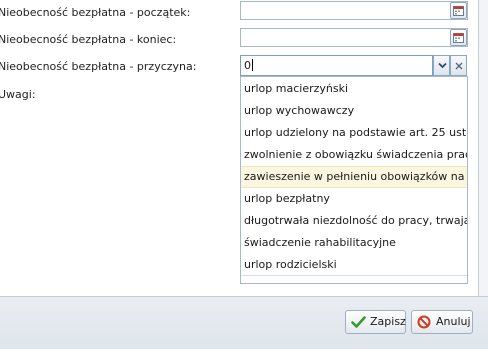 This screenshot has height=349, width=488. I want to click on close-icon, so click(459, 66).